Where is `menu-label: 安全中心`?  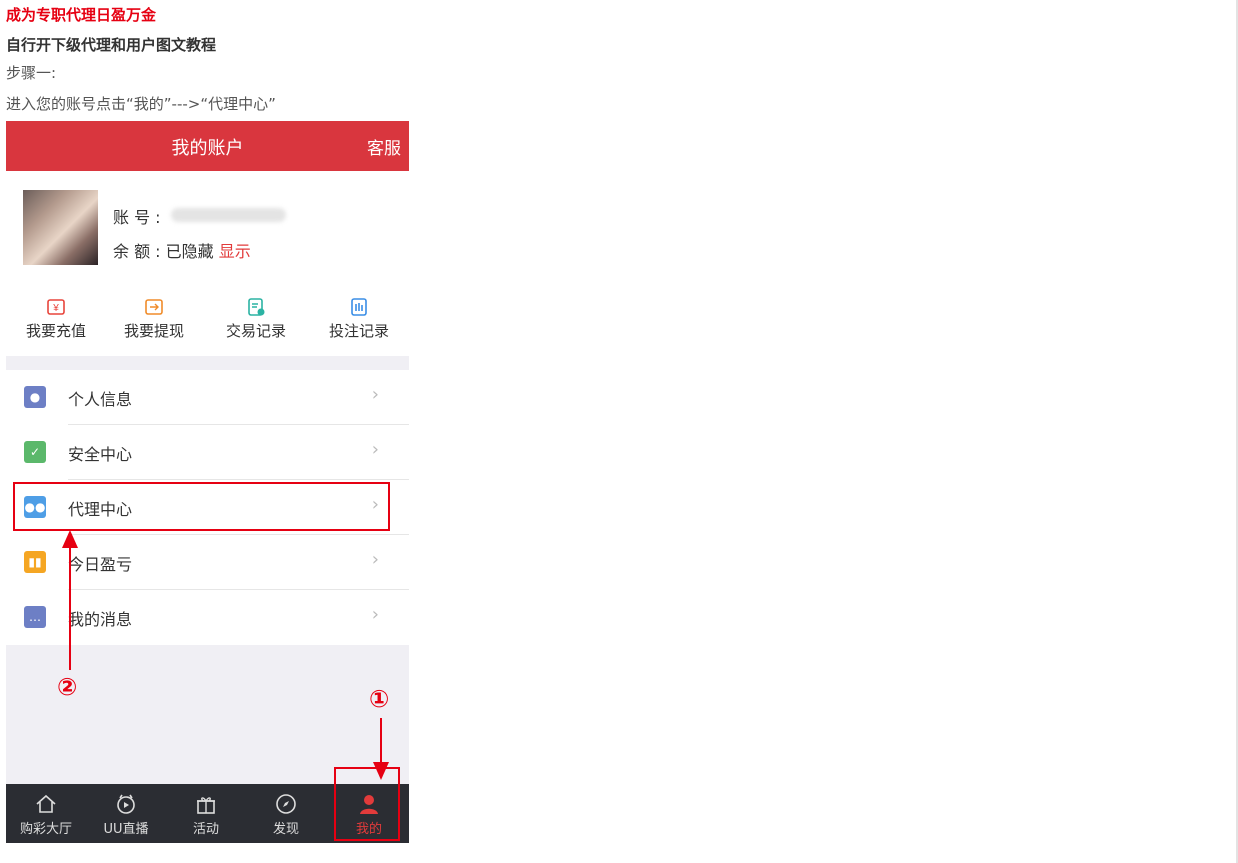
menu-label: 安全中心 is located at coordinates (100, 454).